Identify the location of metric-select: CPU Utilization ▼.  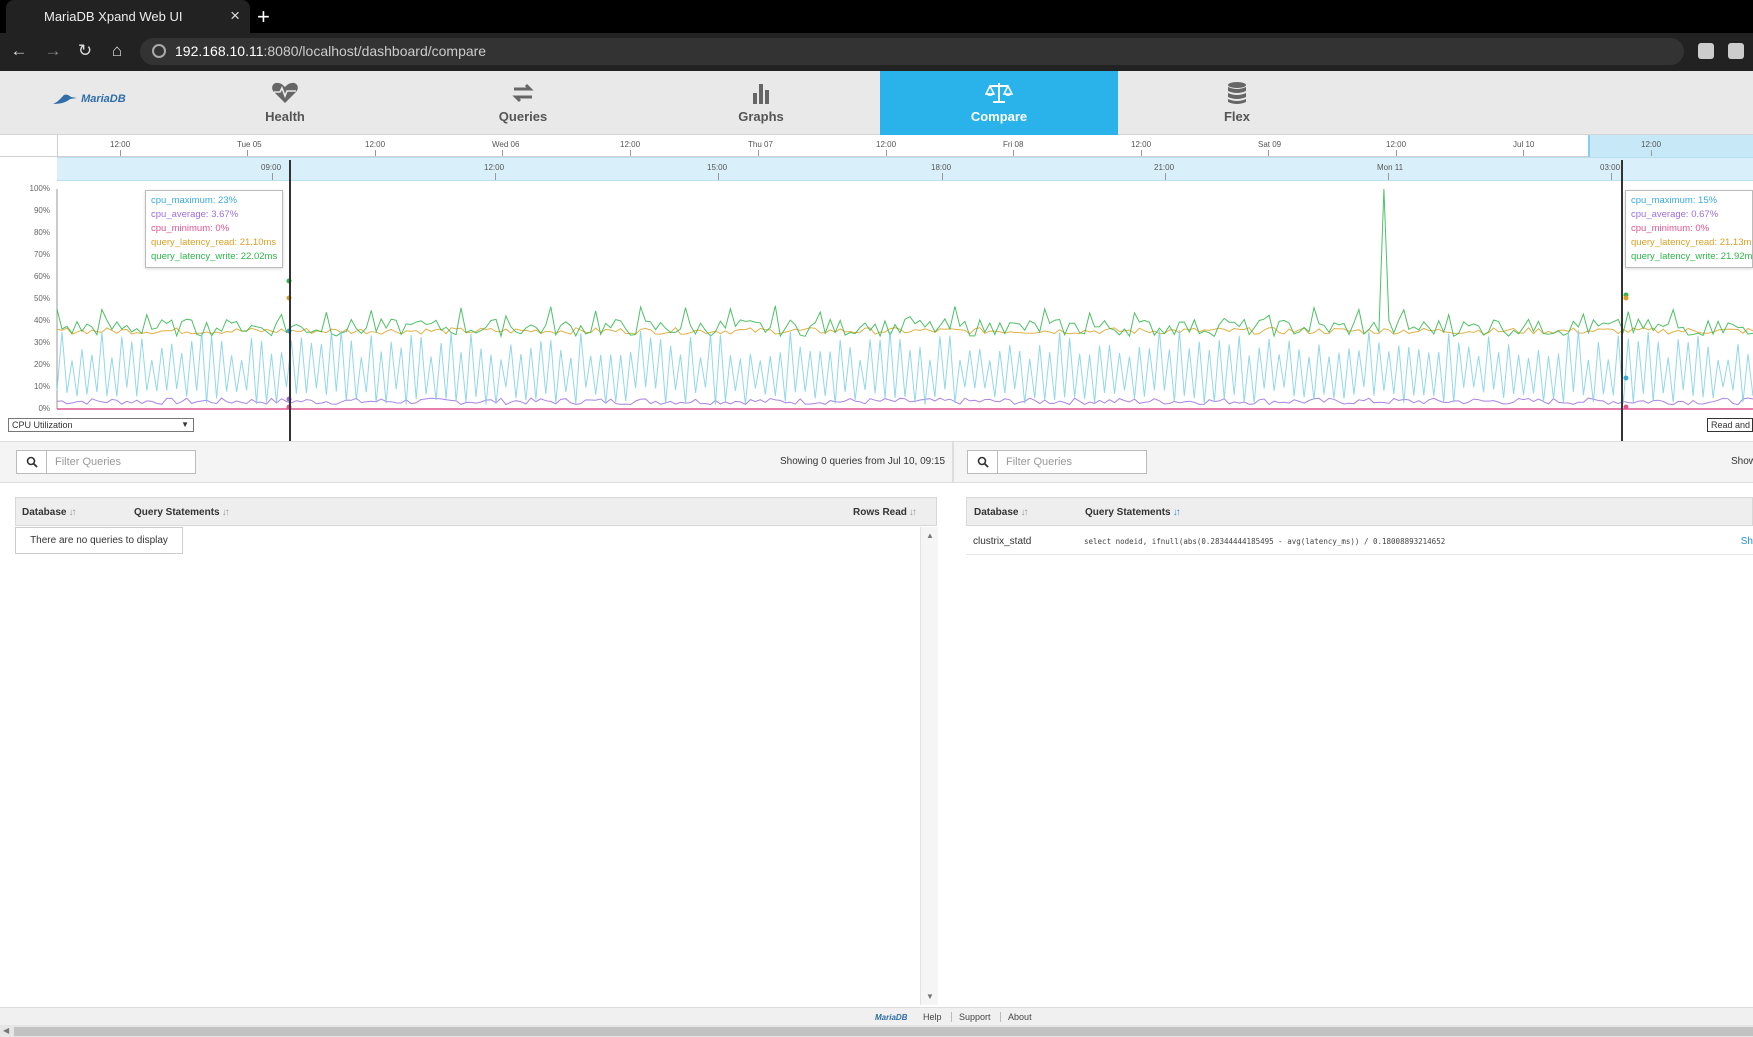
(101, 425).